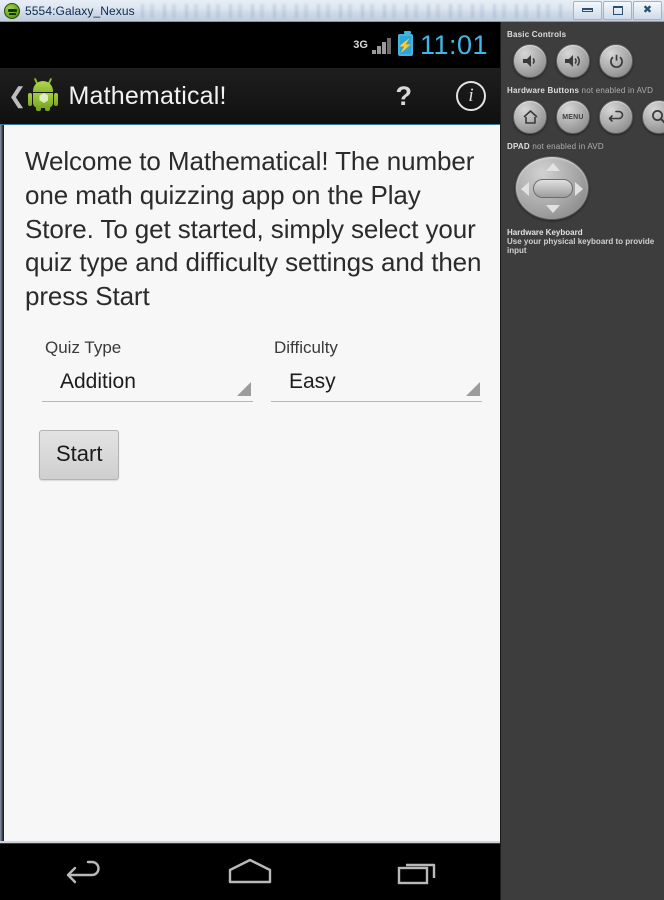 The image size is (664, 900). I want to click on difficulty-spinner: Easy, so click(376, 386).